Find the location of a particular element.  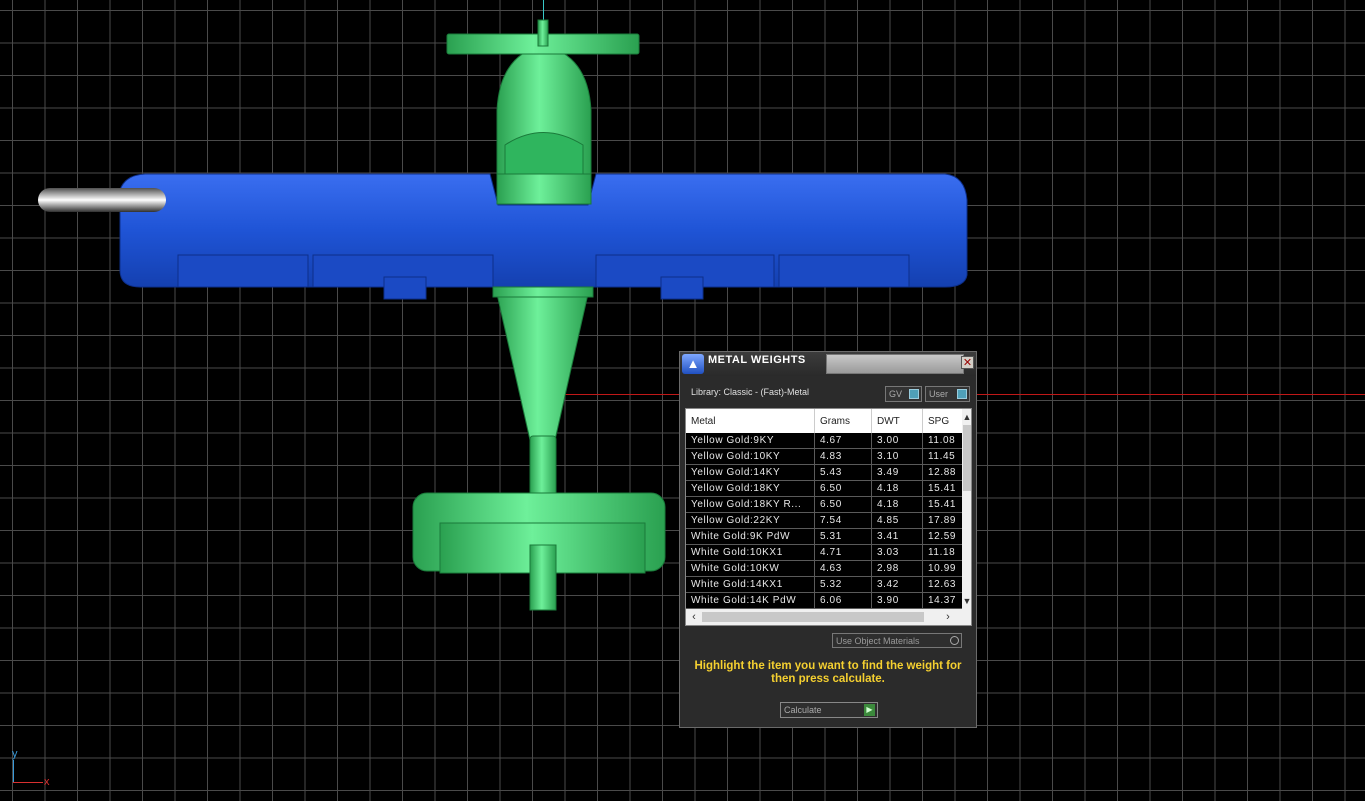

table-cell: 3.41 is located at coordinates (888, 536).